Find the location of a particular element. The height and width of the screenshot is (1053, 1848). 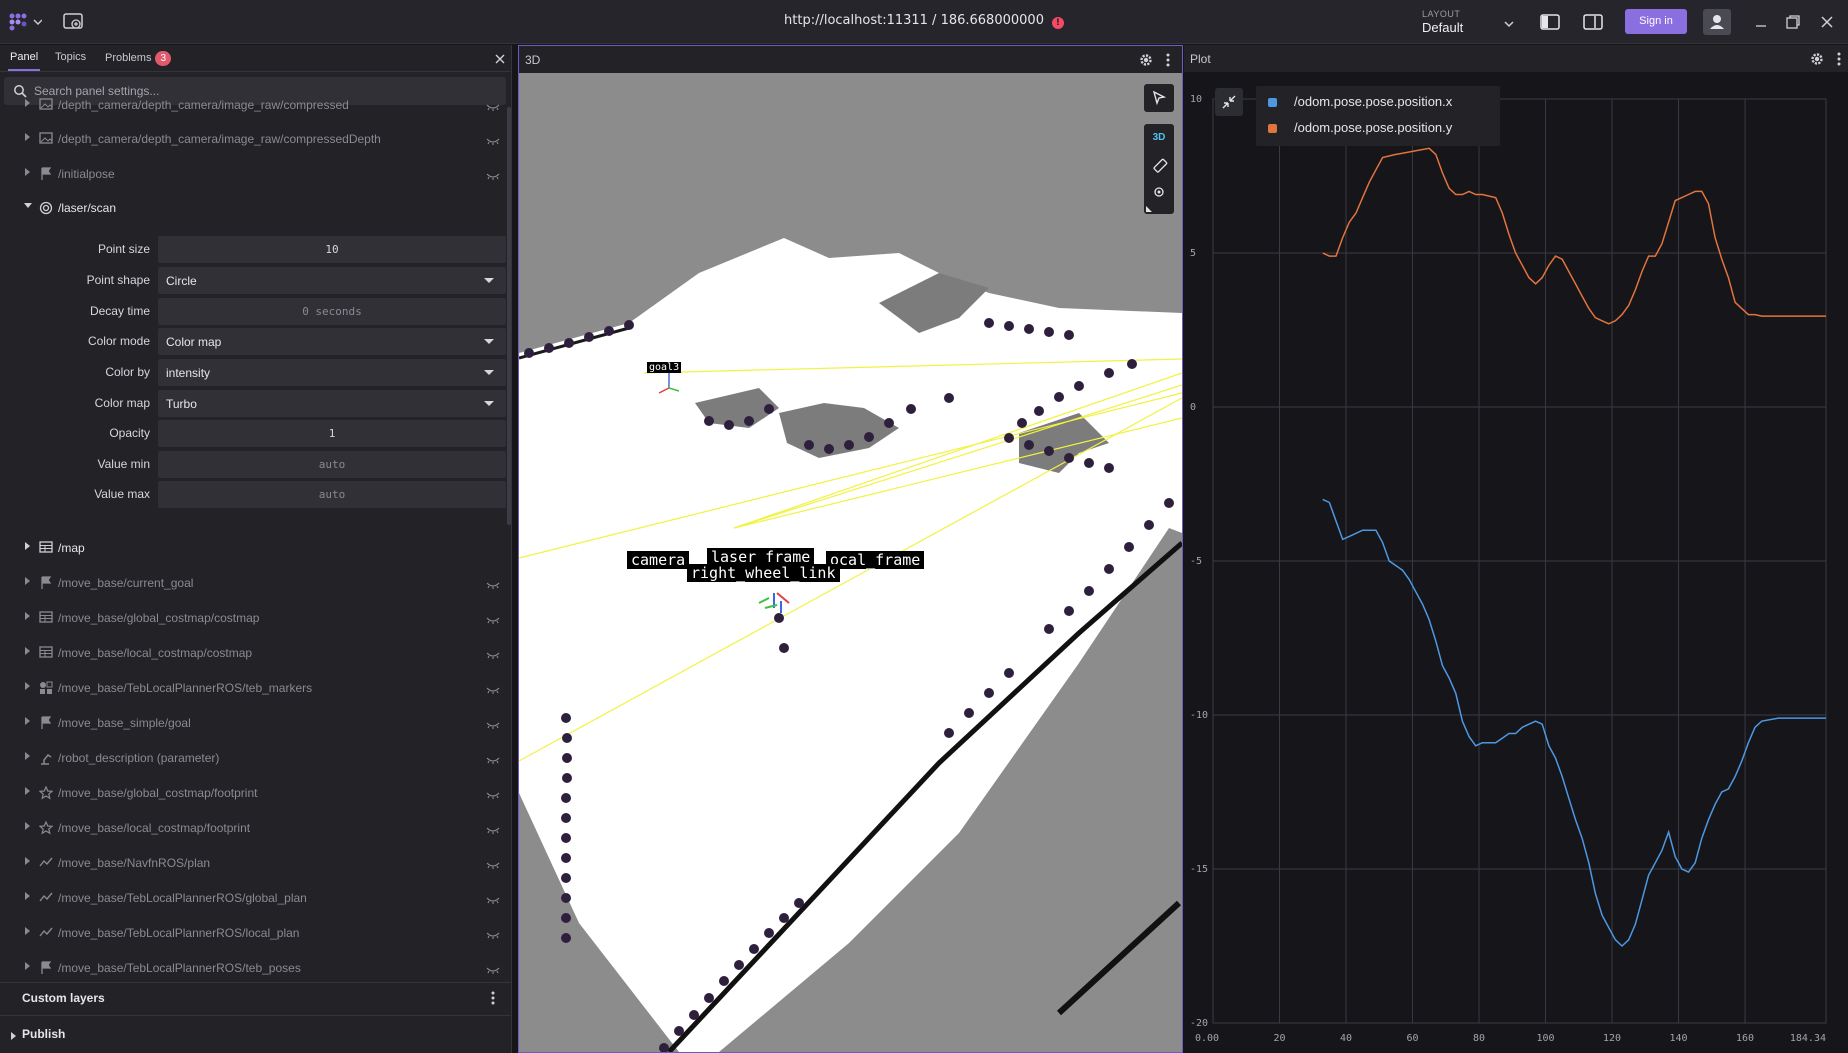

topic-row: /move_base/global_costmap/footprint is located at coordinates (254, 793).